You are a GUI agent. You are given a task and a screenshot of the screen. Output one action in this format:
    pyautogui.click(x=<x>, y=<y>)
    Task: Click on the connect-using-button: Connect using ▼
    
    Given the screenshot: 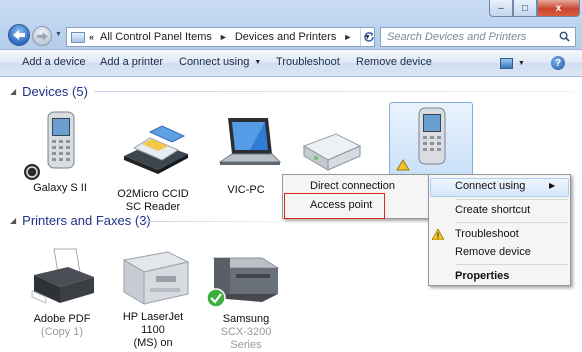 What is the action you would take?
    pyautogui.click(x=220, y=62)
    